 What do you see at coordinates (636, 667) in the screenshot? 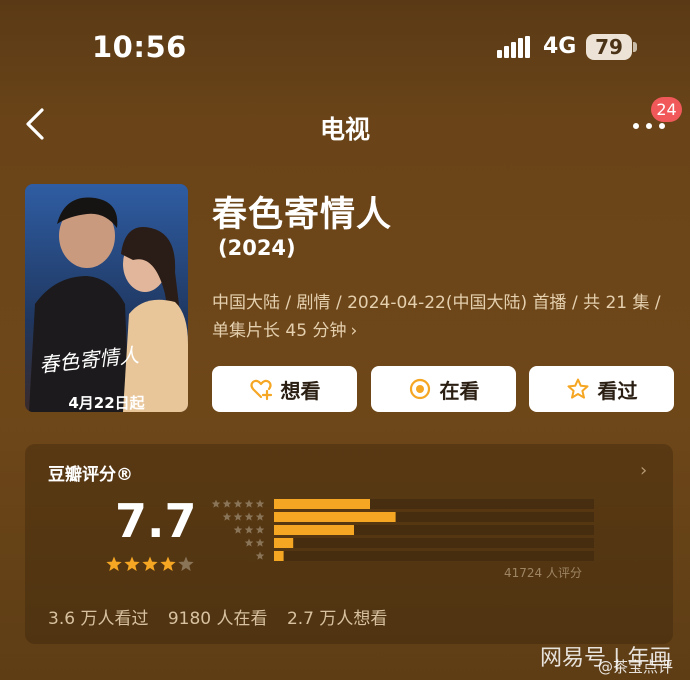
I see `watermark-handle: @茶宝点评` at bounding box center [636, 667].